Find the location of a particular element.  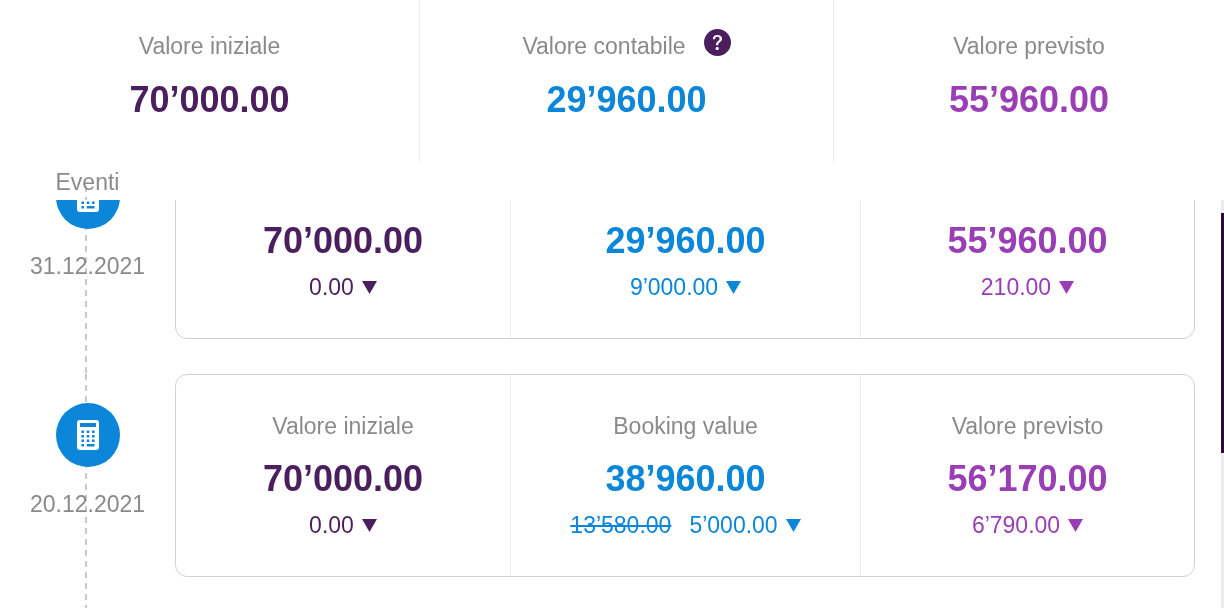

metric-value: 55’960.00 is located at coordinates (1027, 241).